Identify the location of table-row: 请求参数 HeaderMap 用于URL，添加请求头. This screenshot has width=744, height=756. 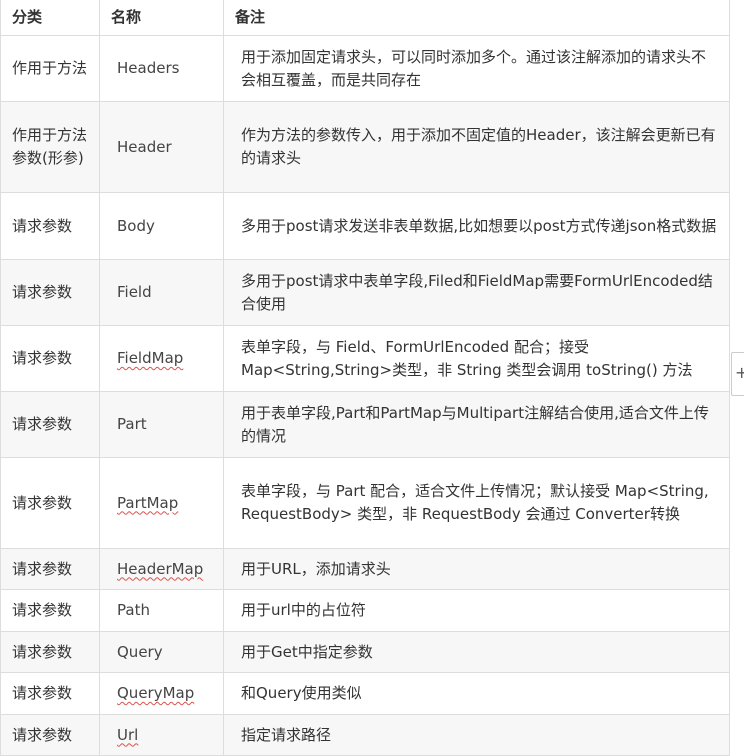
(365, 569).